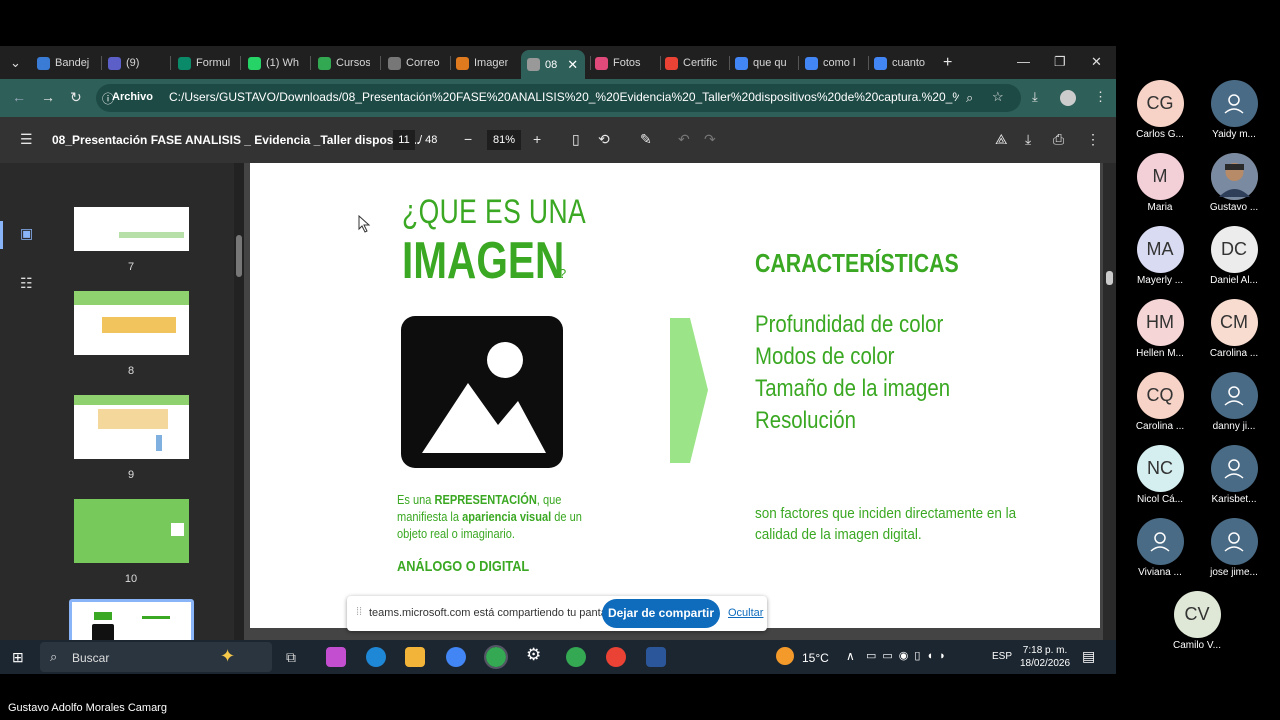  I want to click on tray-chevron-icon: ∧, so click(850, 656).